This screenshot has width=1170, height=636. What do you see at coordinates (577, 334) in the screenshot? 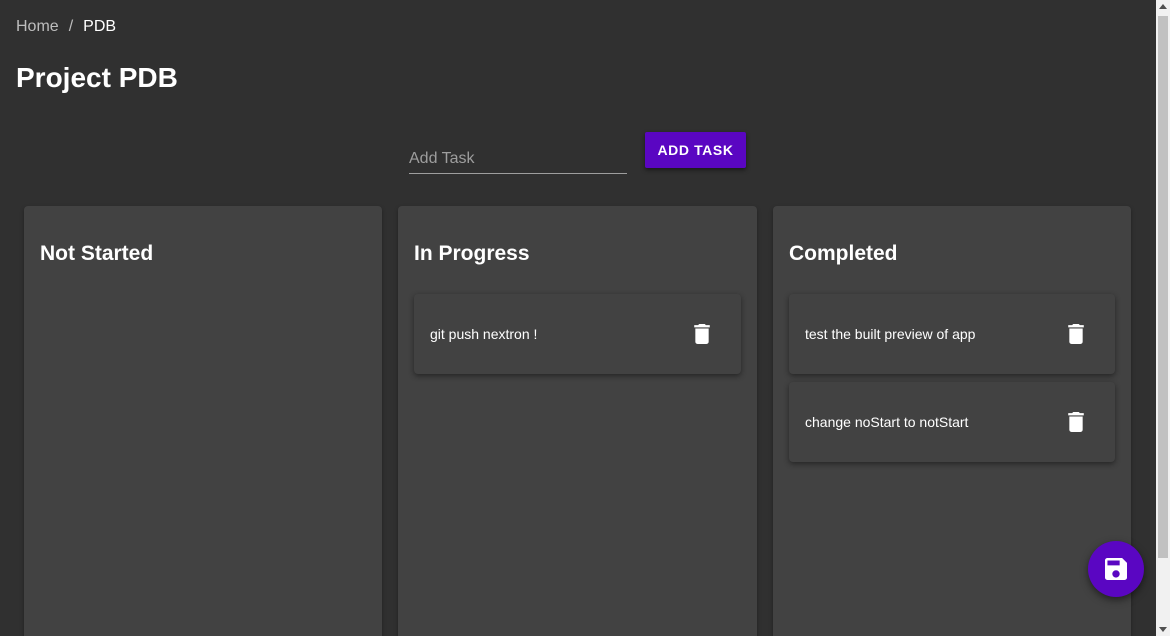
I see `task-card: git push nextron !` at bounding box center [577, 334].